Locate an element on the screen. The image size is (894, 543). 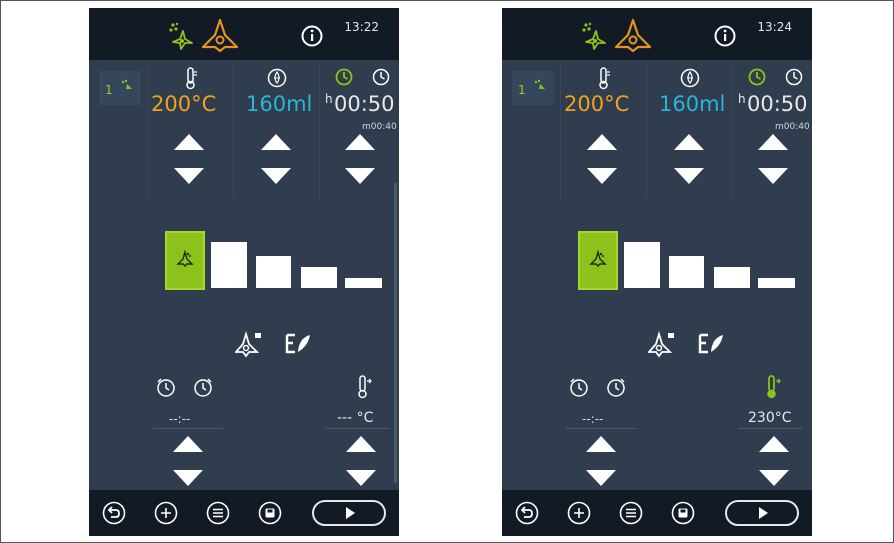
core-temp-value: 230°C is located at coordinates (770, 418).